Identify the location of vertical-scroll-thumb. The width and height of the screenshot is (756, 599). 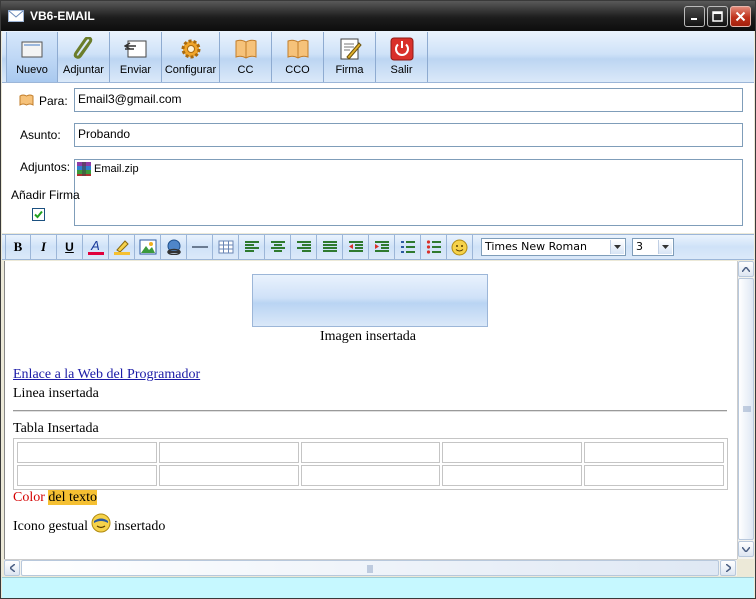
(746, 409).